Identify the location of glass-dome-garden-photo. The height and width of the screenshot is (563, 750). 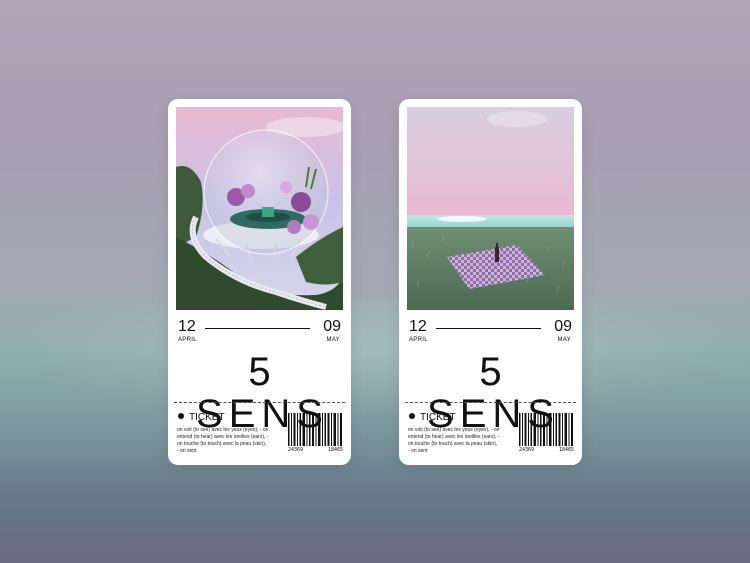
(259, 208).